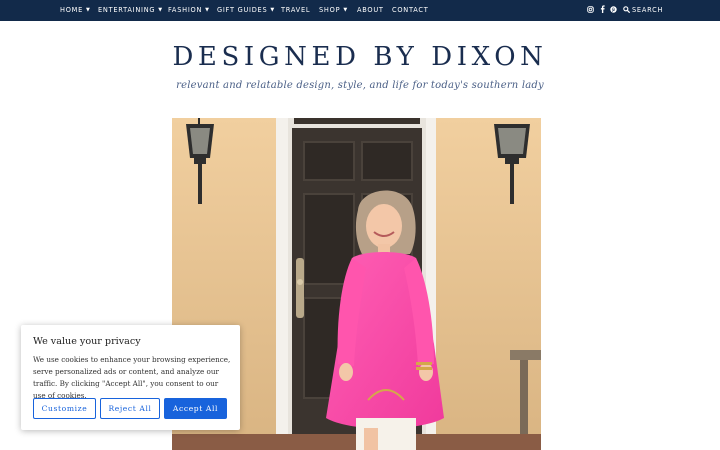 This screenshot has width=720, height=450. I want to click on nav-item-home: HOME ▼, so click(75, 10).